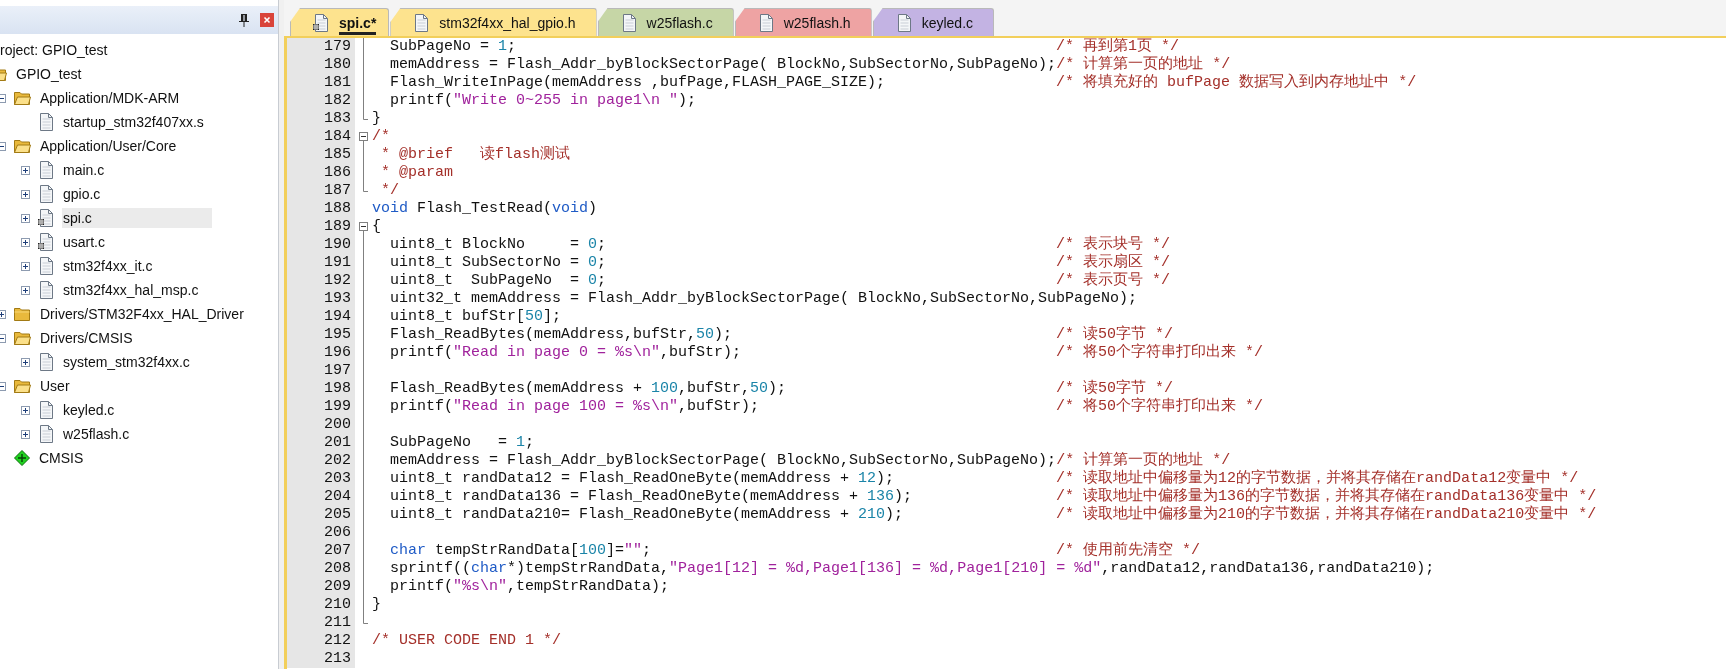 Image resolution: width=1726 pixels, height=669 pixels. Describe the element at coordinates (780, 262) in the screenshot. I see `code-line: uint8_t SubSectorNo = 0; /* 表示扇区 */` at that location.